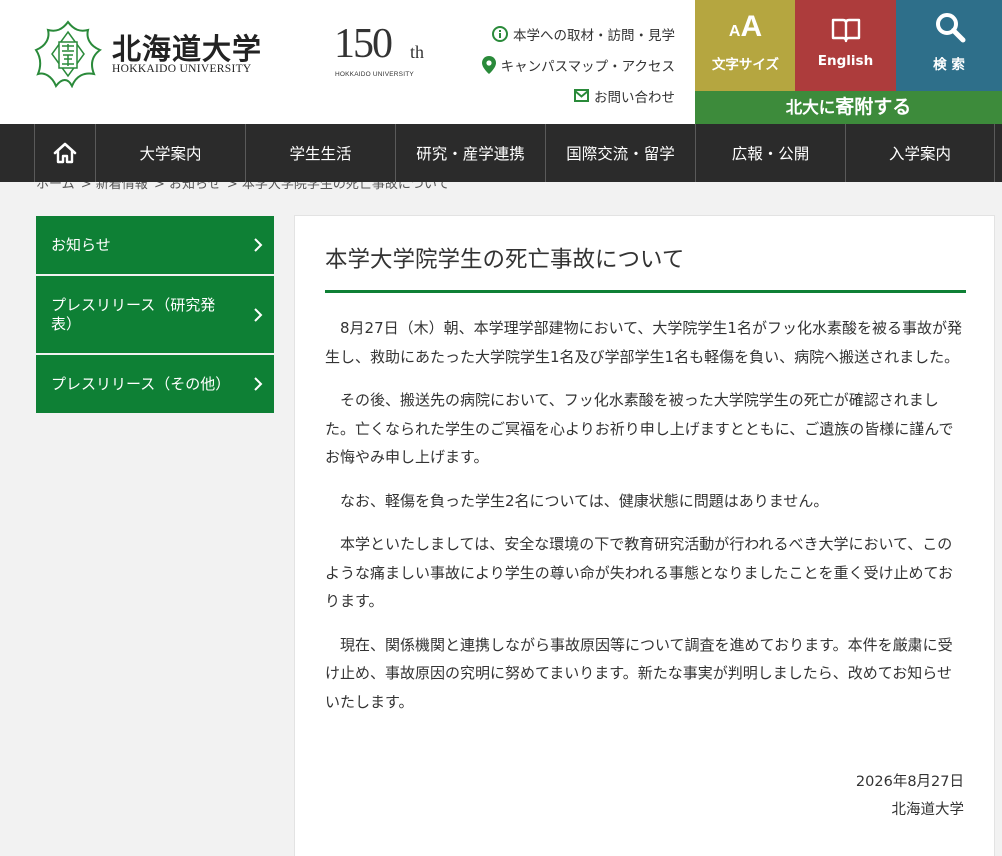  I want to click on contact-link-label: お問い合わせ, so click(634, 97).